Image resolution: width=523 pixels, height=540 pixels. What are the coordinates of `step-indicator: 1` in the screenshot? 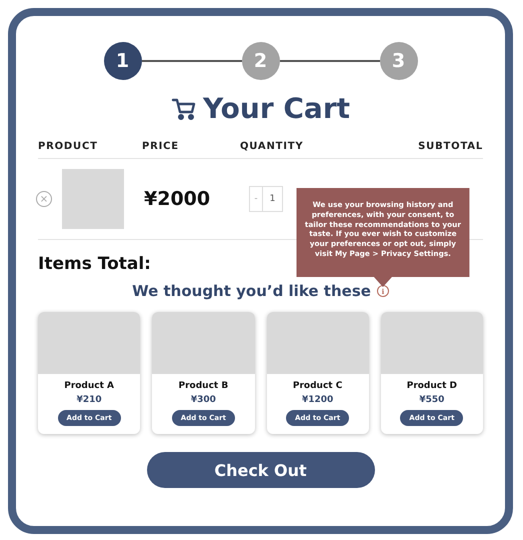 It's located at (123, 61).